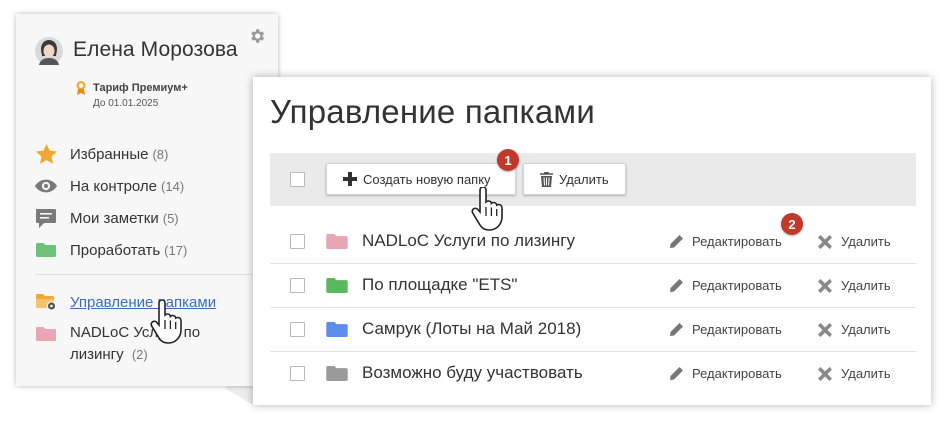 This screenshot has width=947, height=421. Describe the element at coordinates (114, 218) in the screenshot. I see `sidebar-item-label: Мои заметки` at that location.